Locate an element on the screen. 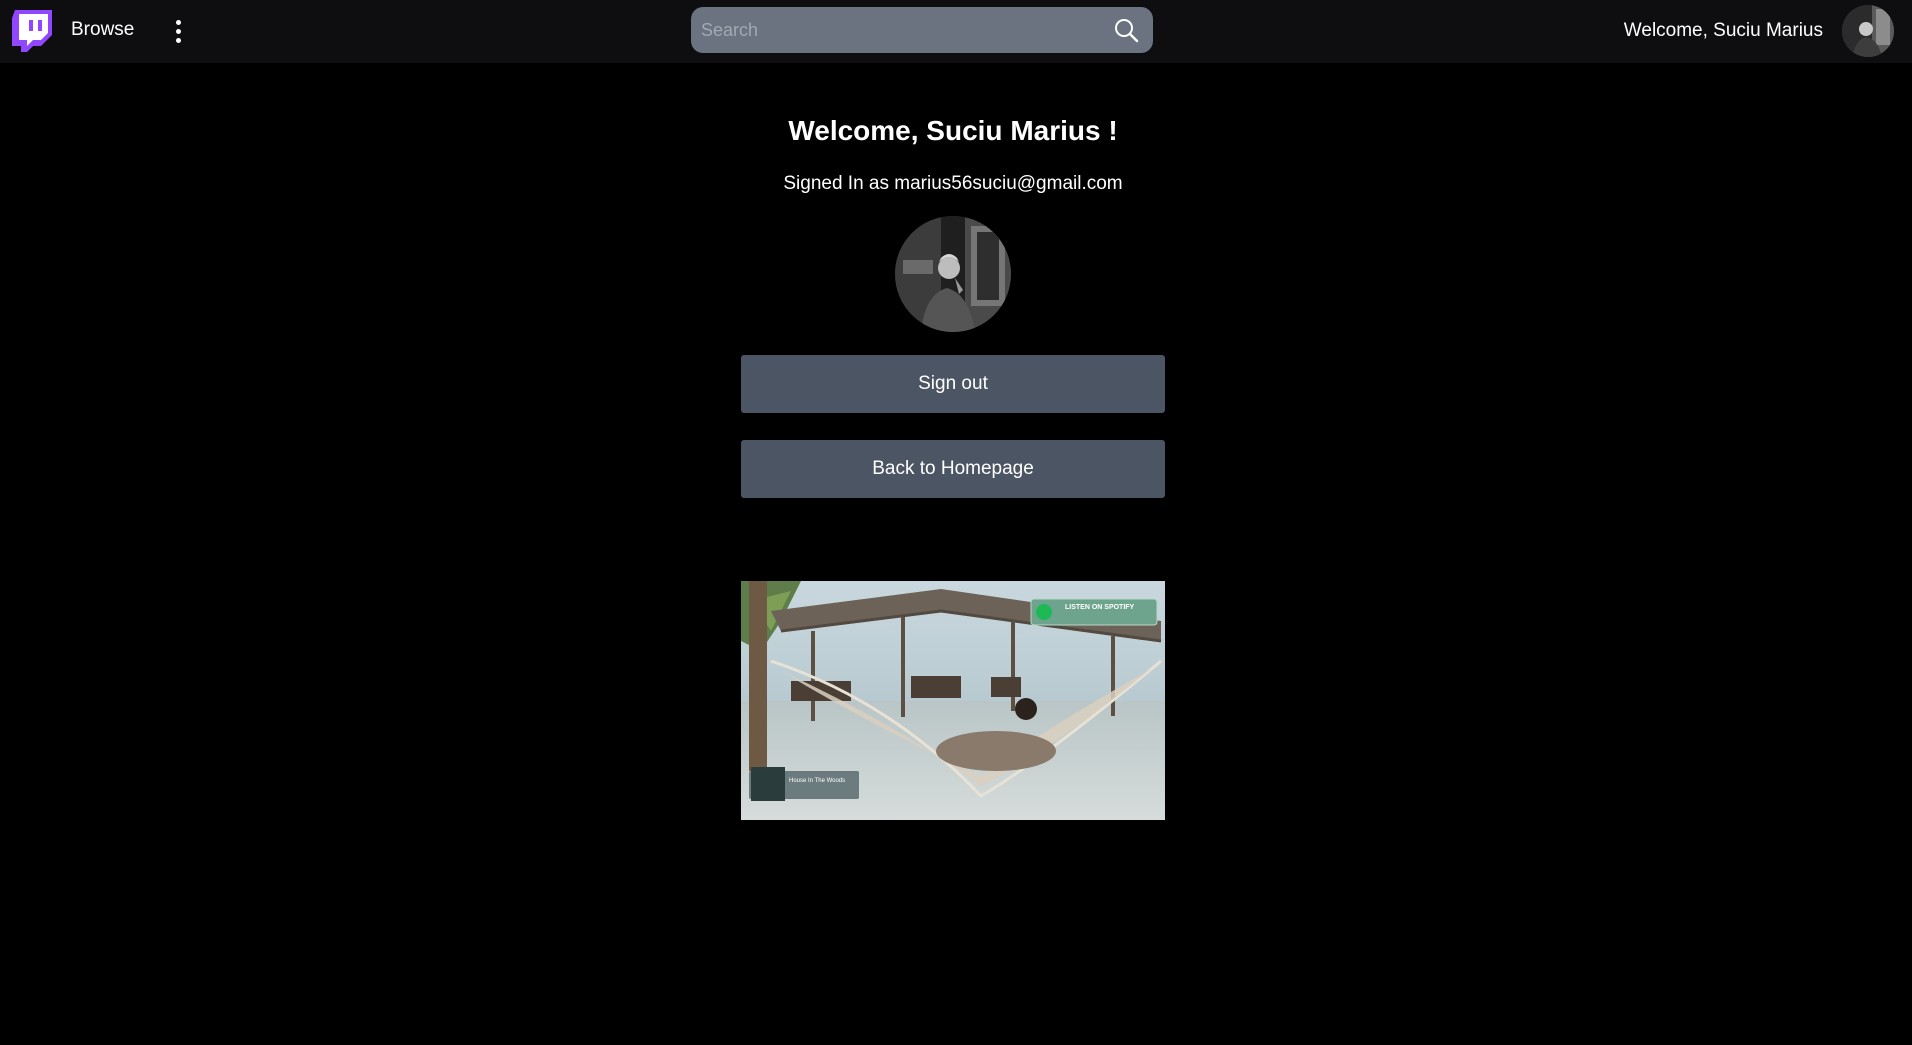 This screenshot has height=1045, width=1912. search-bar is located at coordinates (922, 30).